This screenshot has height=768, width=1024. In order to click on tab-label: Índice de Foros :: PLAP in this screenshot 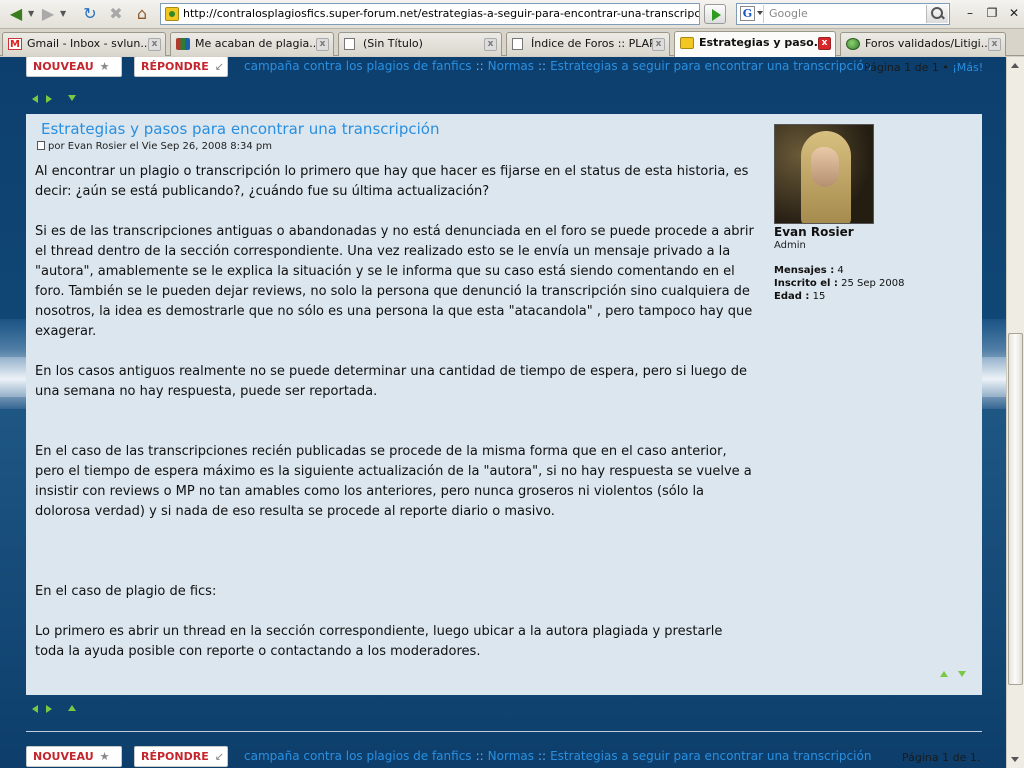, I will do `click(593, 43)`.